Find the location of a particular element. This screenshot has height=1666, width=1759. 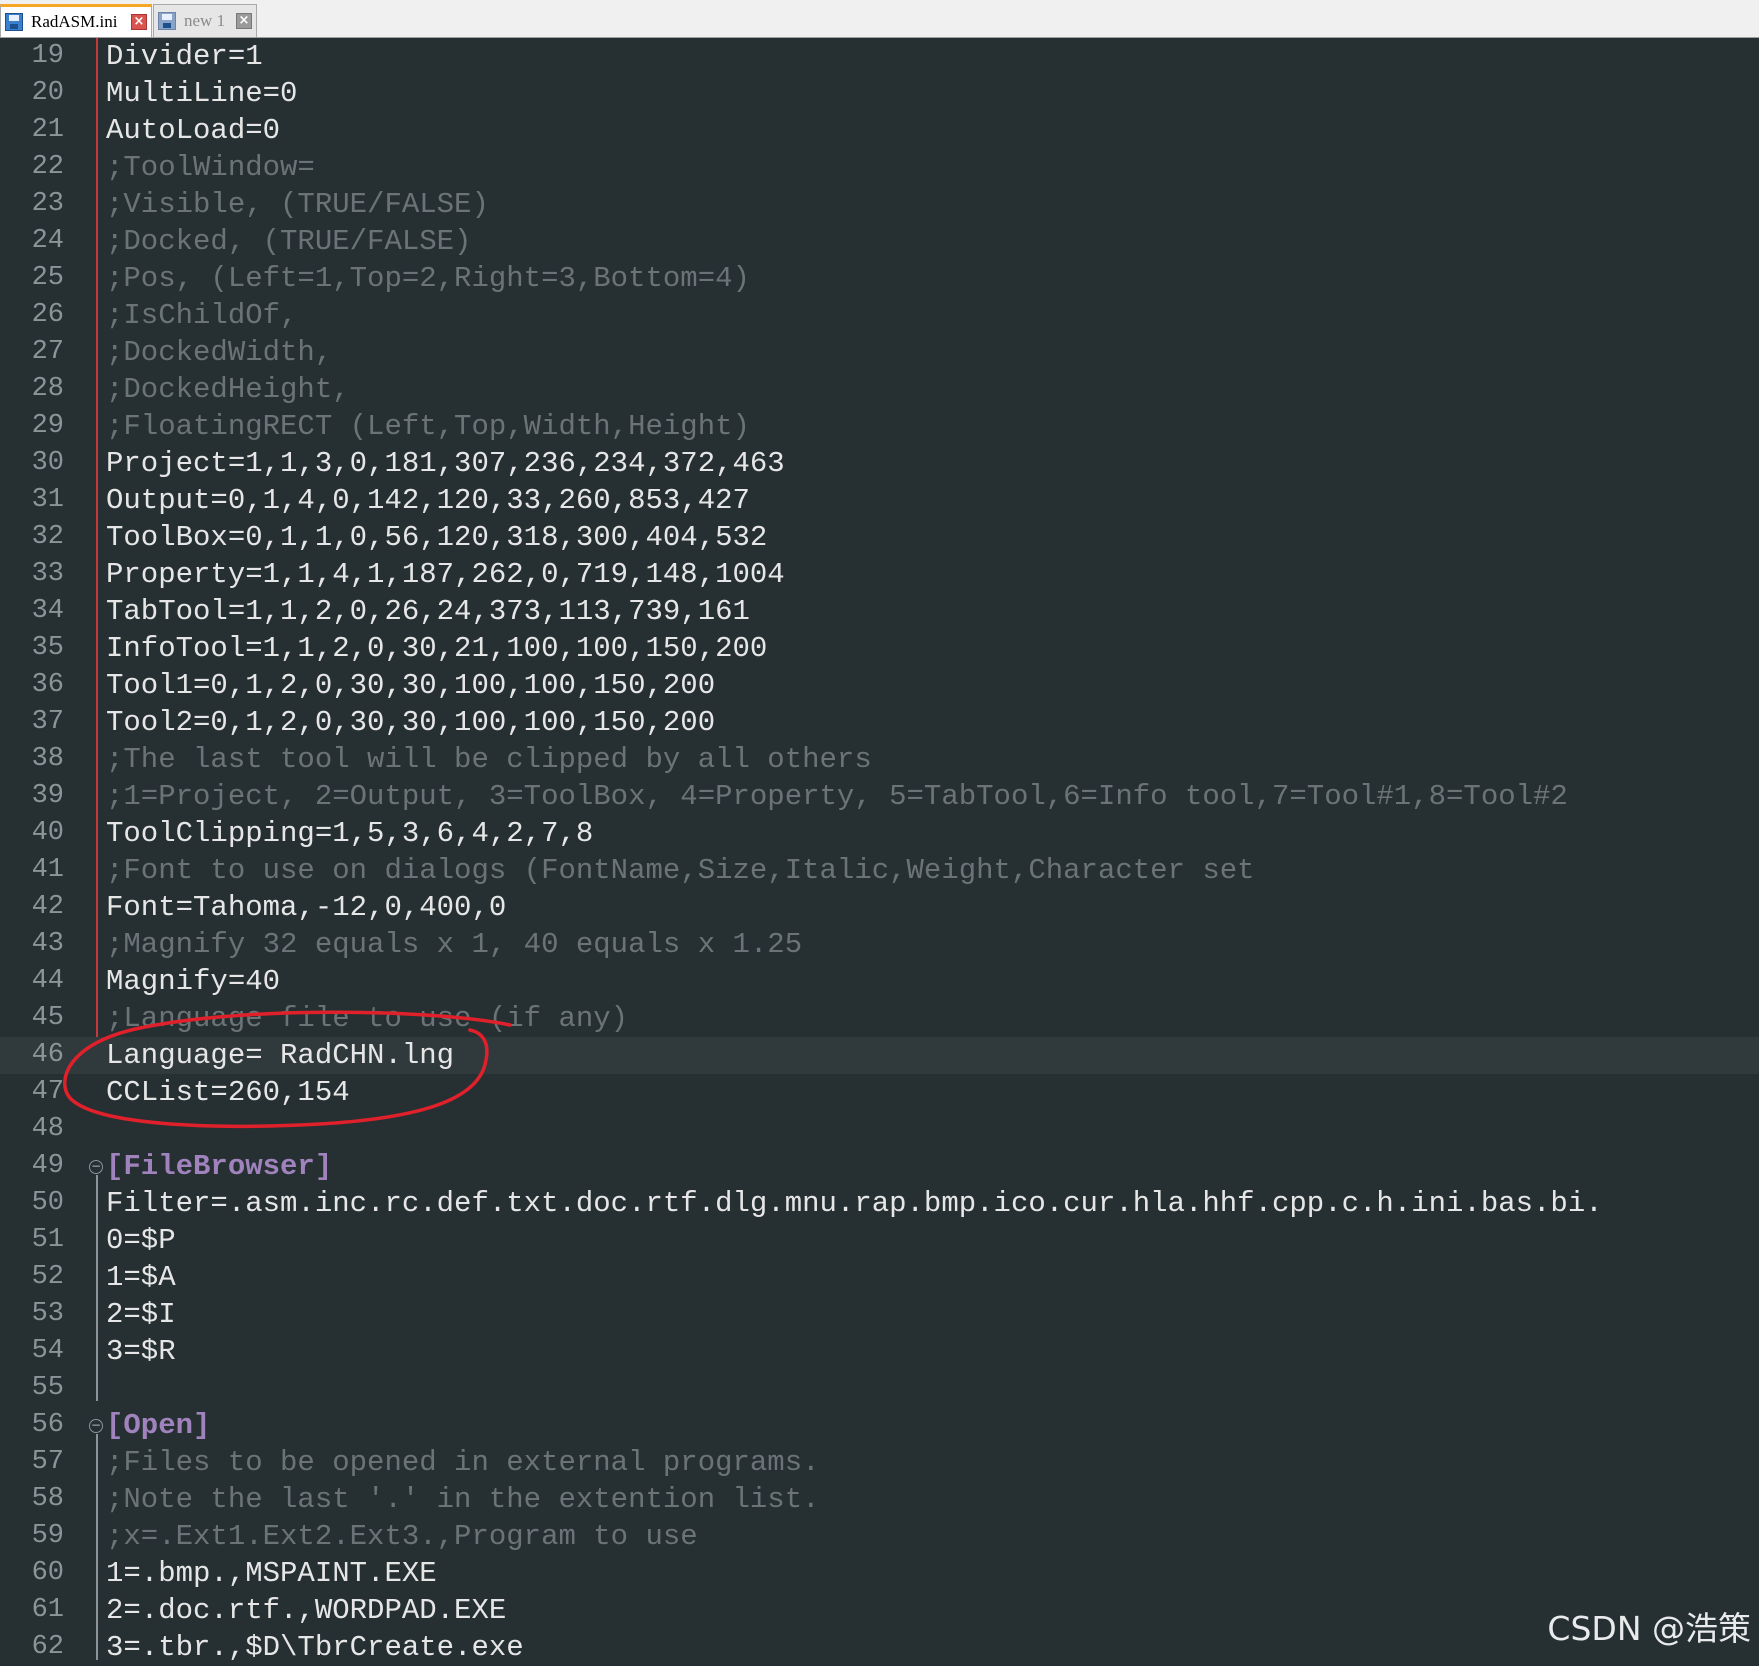

line-number: 47 is located at coordinates (47, 1092).